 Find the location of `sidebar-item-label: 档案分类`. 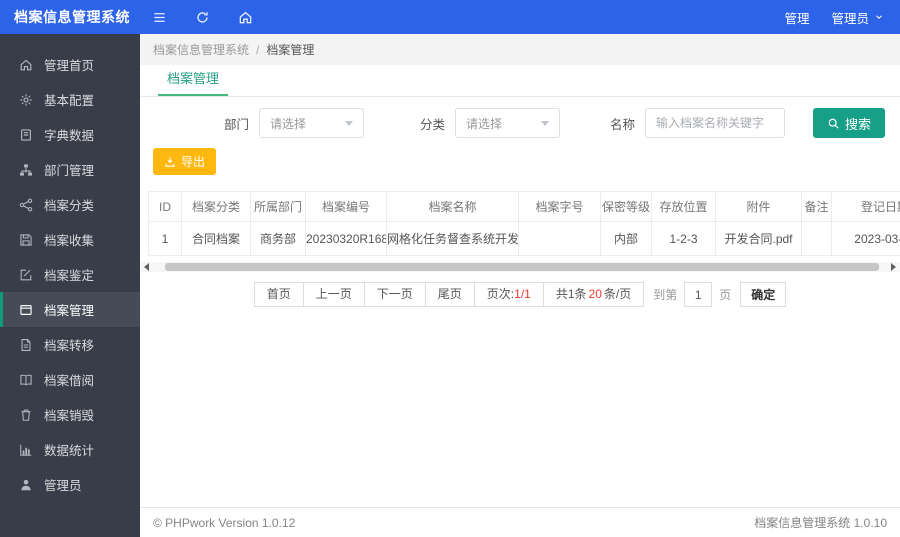

sidebar-item-label: 档案分类 is located at coordinates (69, 206).